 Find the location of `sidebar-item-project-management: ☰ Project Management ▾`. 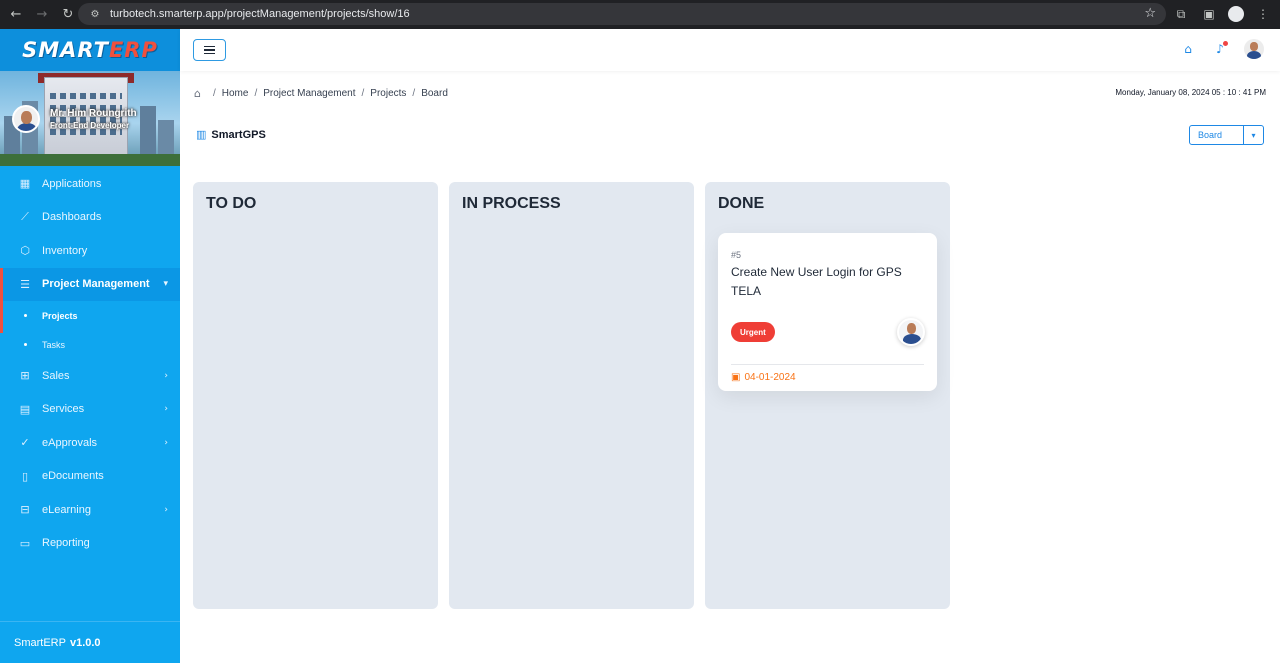

sidebar-item-project-management: ☰ Project Management ▾ is located at coordinates (90, 284).